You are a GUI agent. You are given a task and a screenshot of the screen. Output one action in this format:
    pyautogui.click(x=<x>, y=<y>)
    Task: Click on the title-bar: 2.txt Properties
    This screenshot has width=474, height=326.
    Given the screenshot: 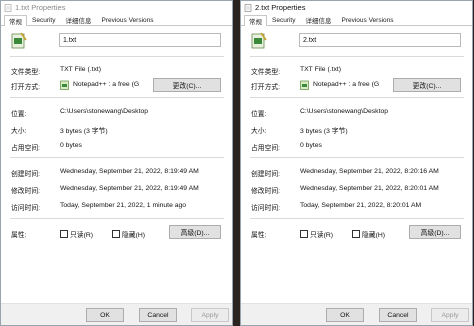 What is the action you would take?
    pyautogui.click(x=356, y=7)
    